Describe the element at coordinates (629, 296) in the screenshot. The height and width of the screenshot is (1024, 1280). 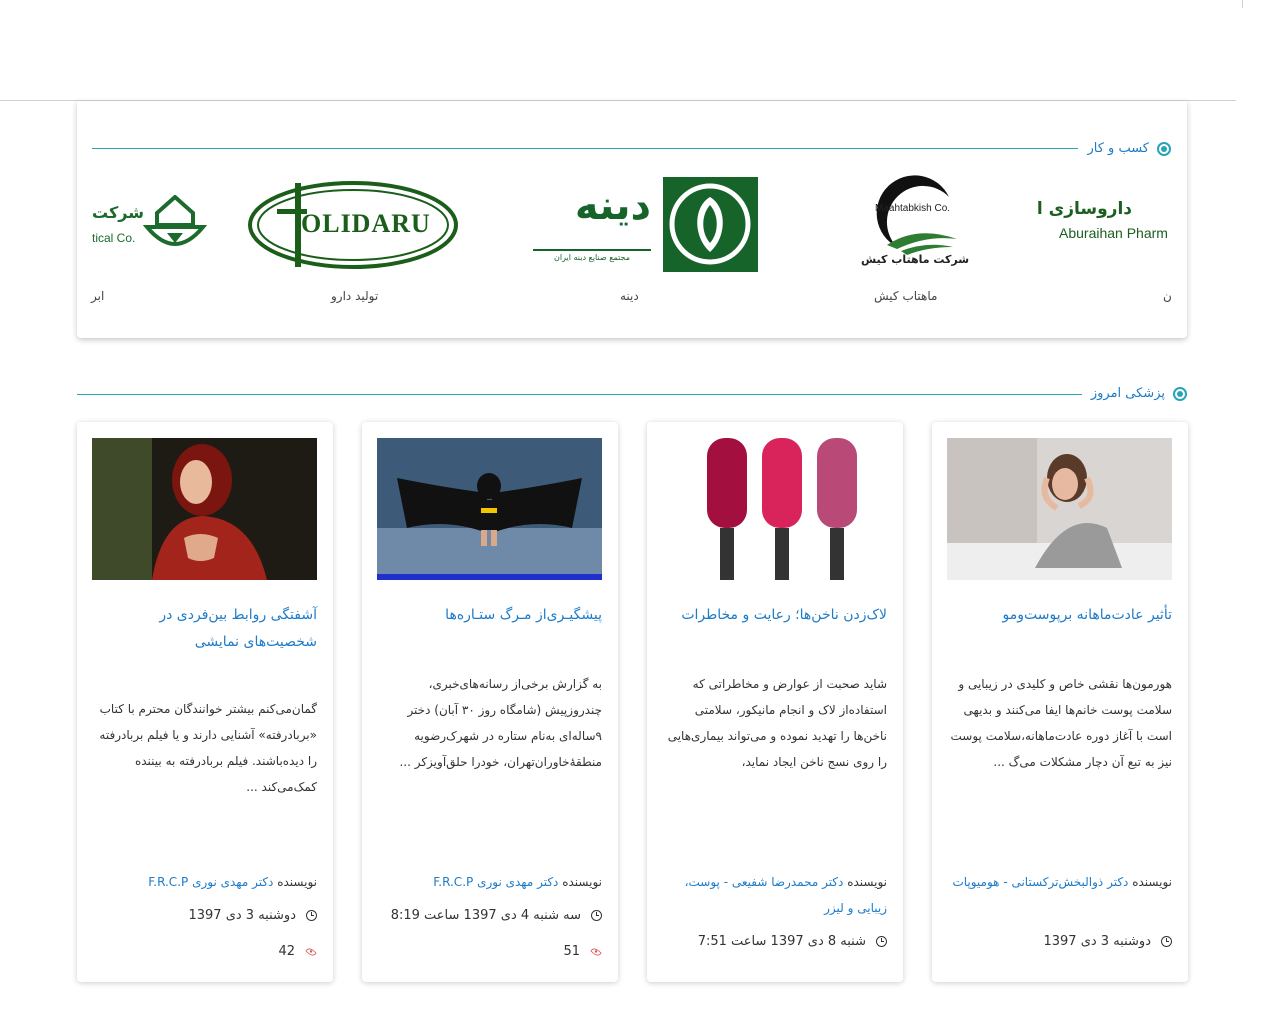
I see `logo-caption-dineh: دینه` at that location.